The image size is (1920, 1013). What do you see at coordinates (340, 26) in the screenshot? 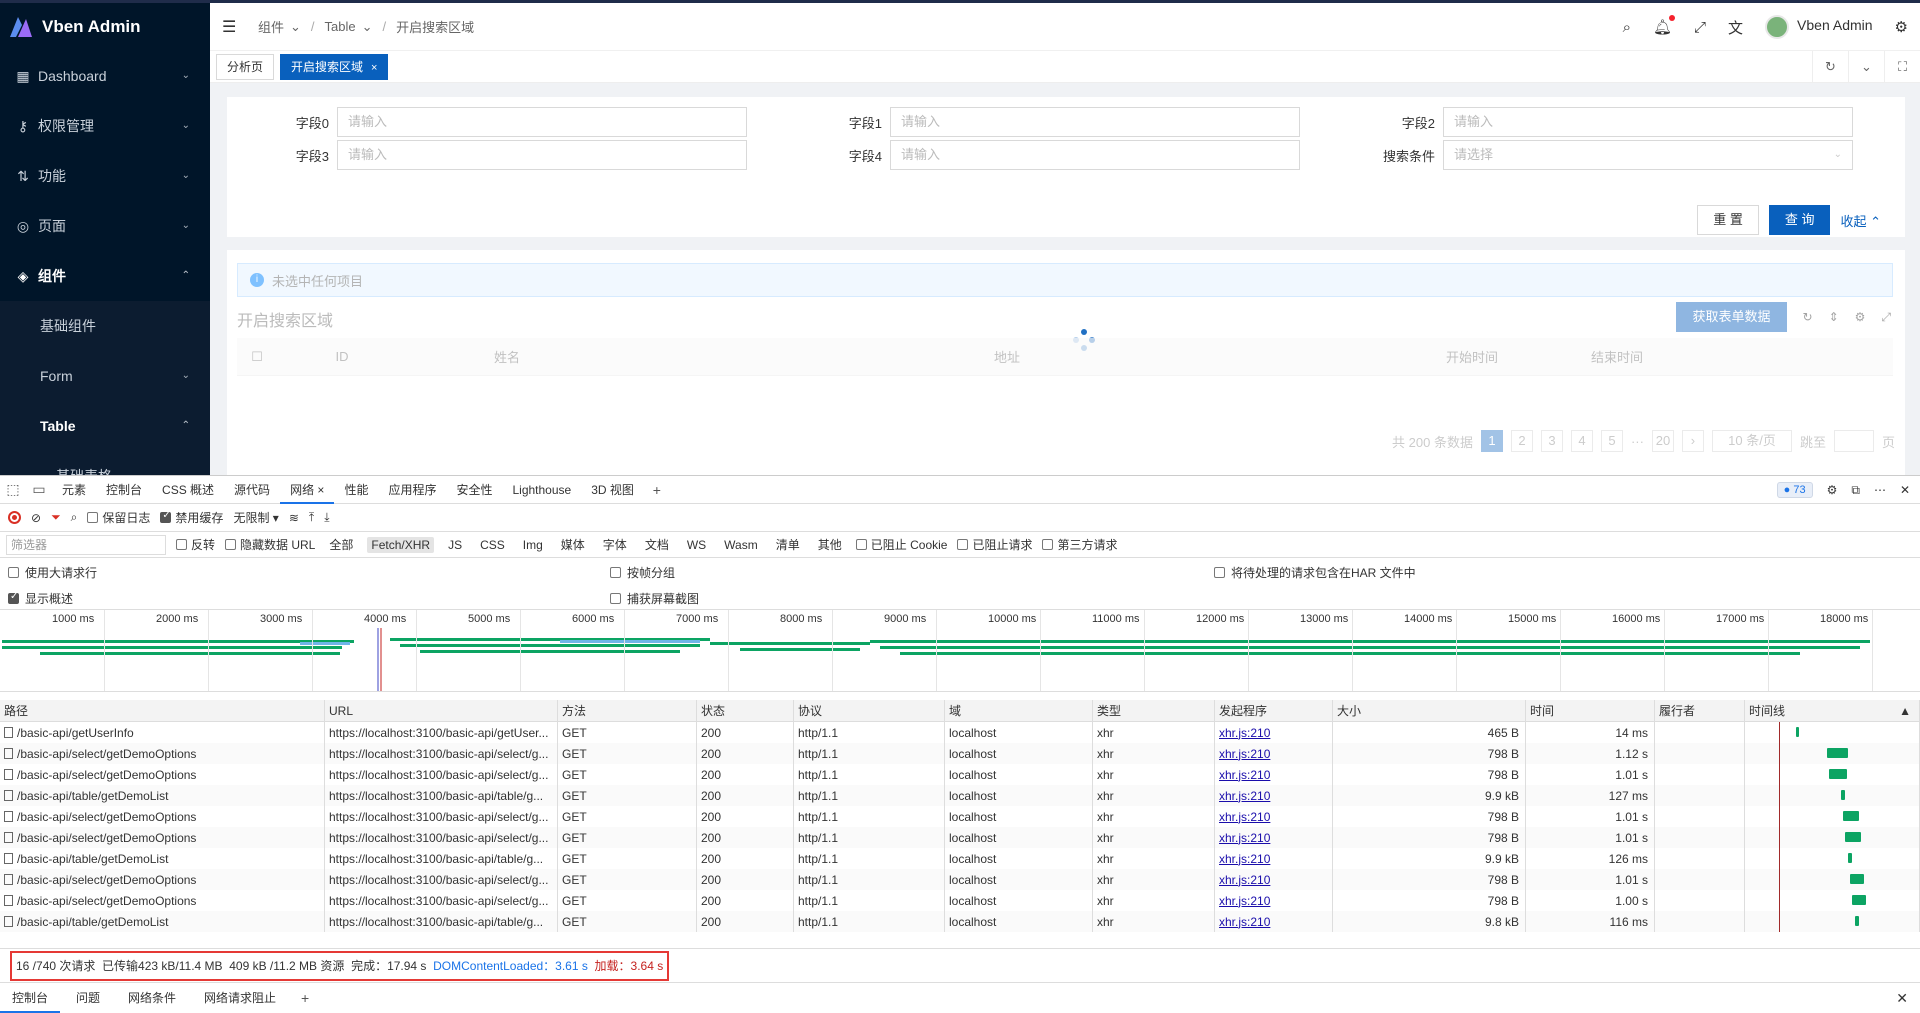
I see `breadcrumb-item: Table` at bounding box center [340, 26].